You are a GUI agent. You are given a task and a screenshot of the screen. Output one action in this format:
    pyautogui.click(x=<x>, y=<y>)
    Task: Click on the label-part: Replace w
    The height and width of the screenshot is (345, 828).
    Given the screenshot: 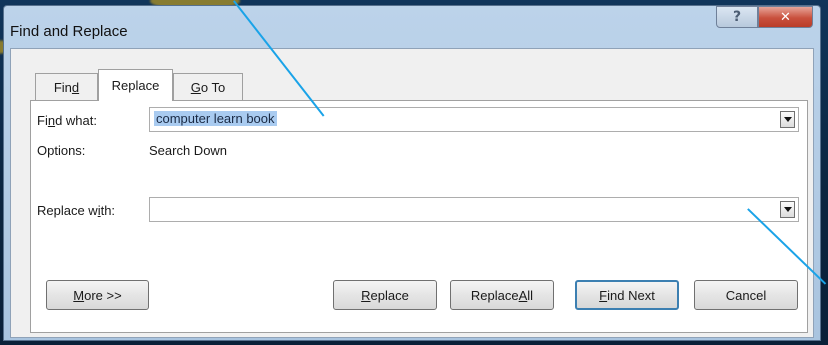 What is the action you would take?
    pyautogui.click(x=67, y=210)
    